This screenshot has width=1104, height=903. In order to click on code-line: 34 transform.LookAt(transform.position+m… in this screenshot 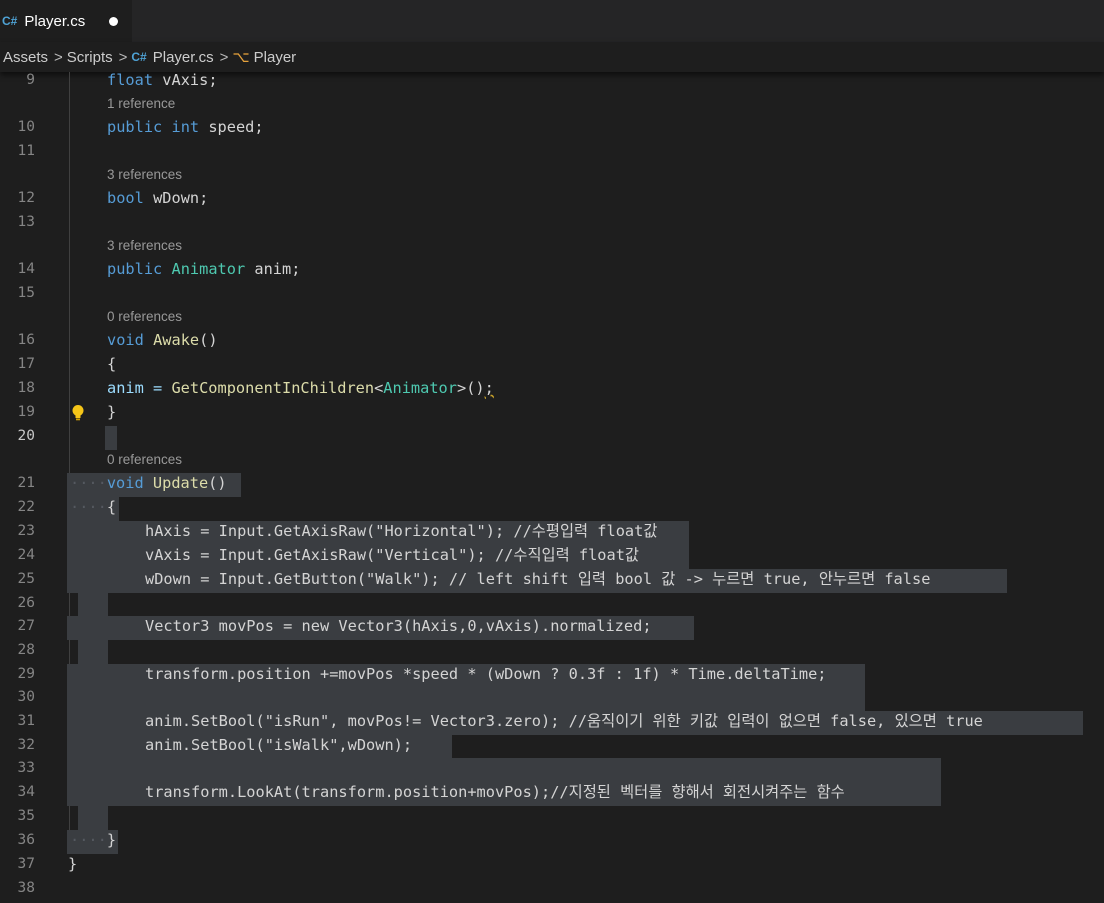, I will do `click(552, 792)`.